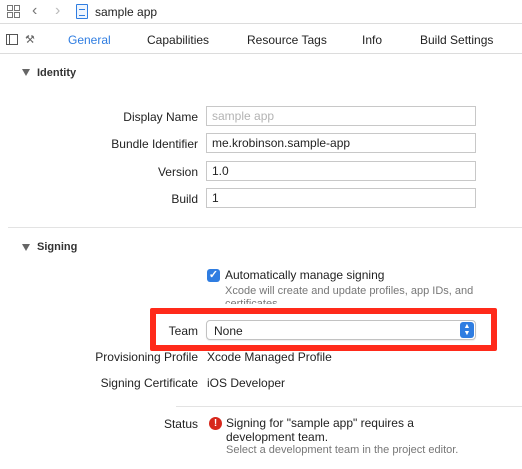  Describe the element at coordinates (341, 143) in the screenshot. I see `bundle-identifier-field` at that location.